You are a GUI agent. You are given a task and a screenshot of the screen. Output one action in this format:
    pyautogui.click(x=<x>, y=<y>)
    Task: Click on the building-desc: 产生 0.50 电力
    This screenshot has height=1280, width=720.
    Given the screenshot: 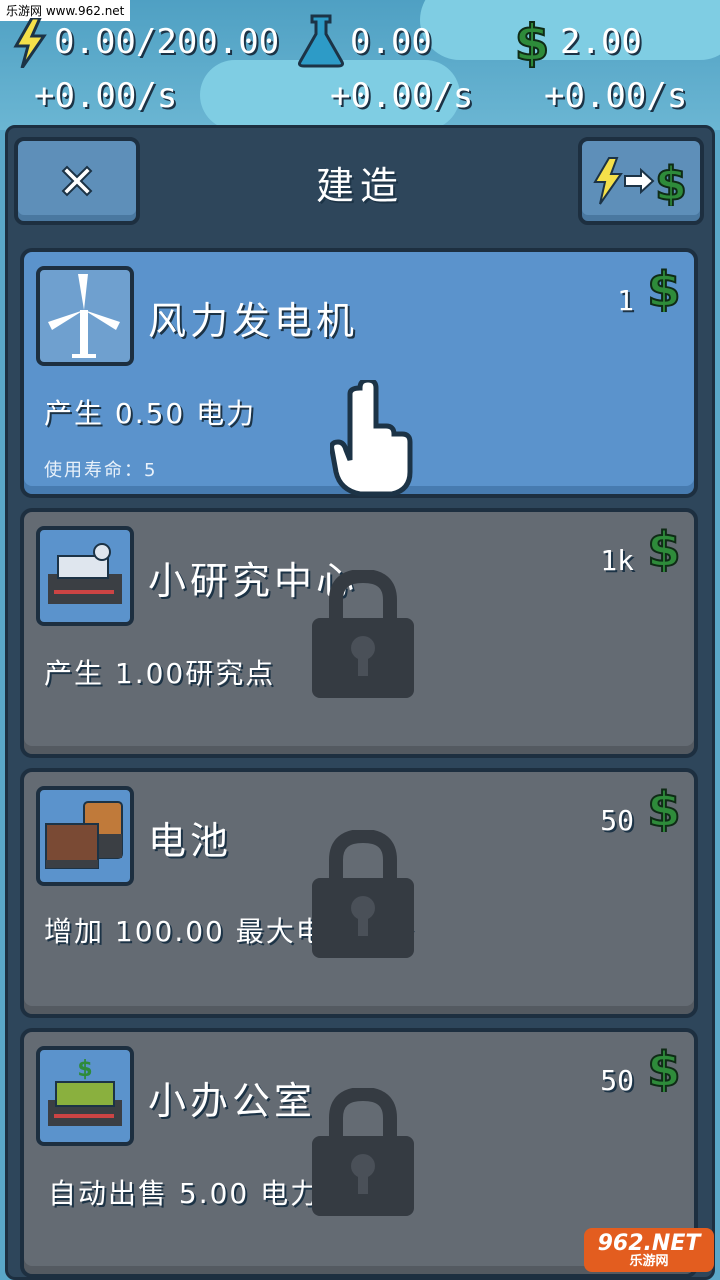 What is the action you would take?
    pyautogui.click(x=150, y=413)
    